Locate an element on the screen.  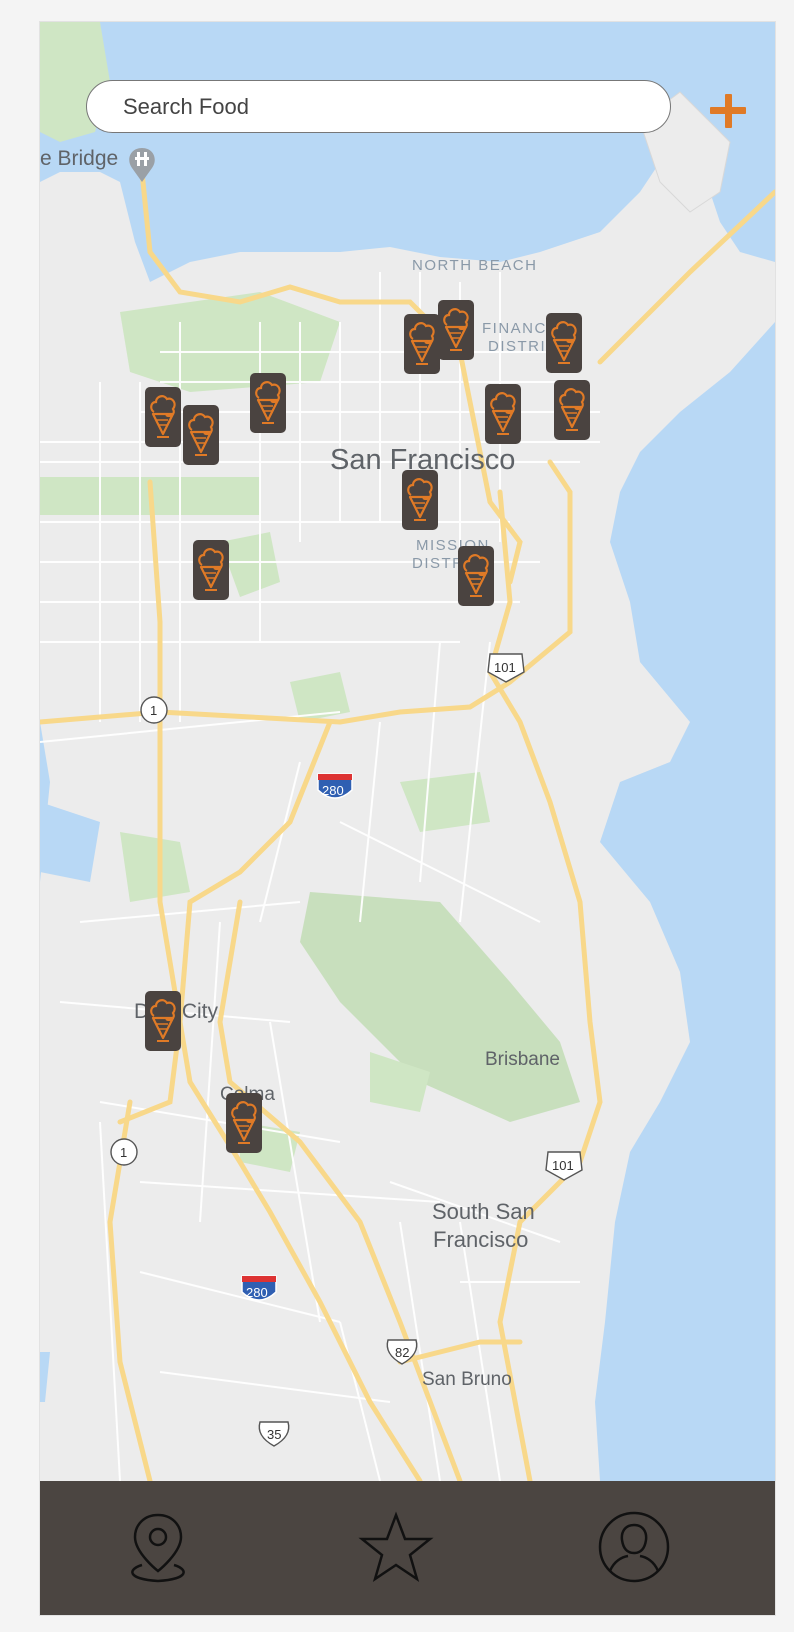
bottom-tab-bar is located at coordinates (407, 1548).